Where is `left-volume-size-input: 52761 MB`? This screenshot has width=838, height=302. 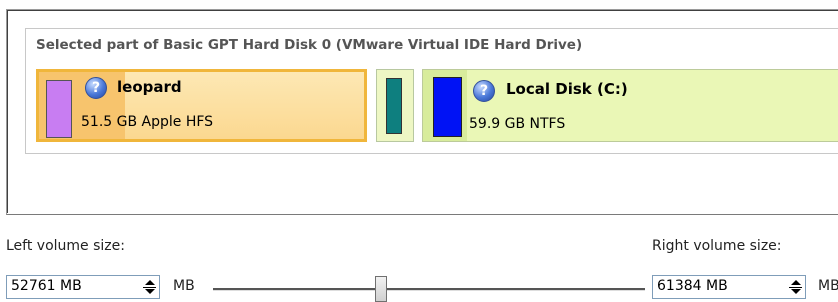 left-volume-size-input: 52761 MB is located at coordinates (83, 287).